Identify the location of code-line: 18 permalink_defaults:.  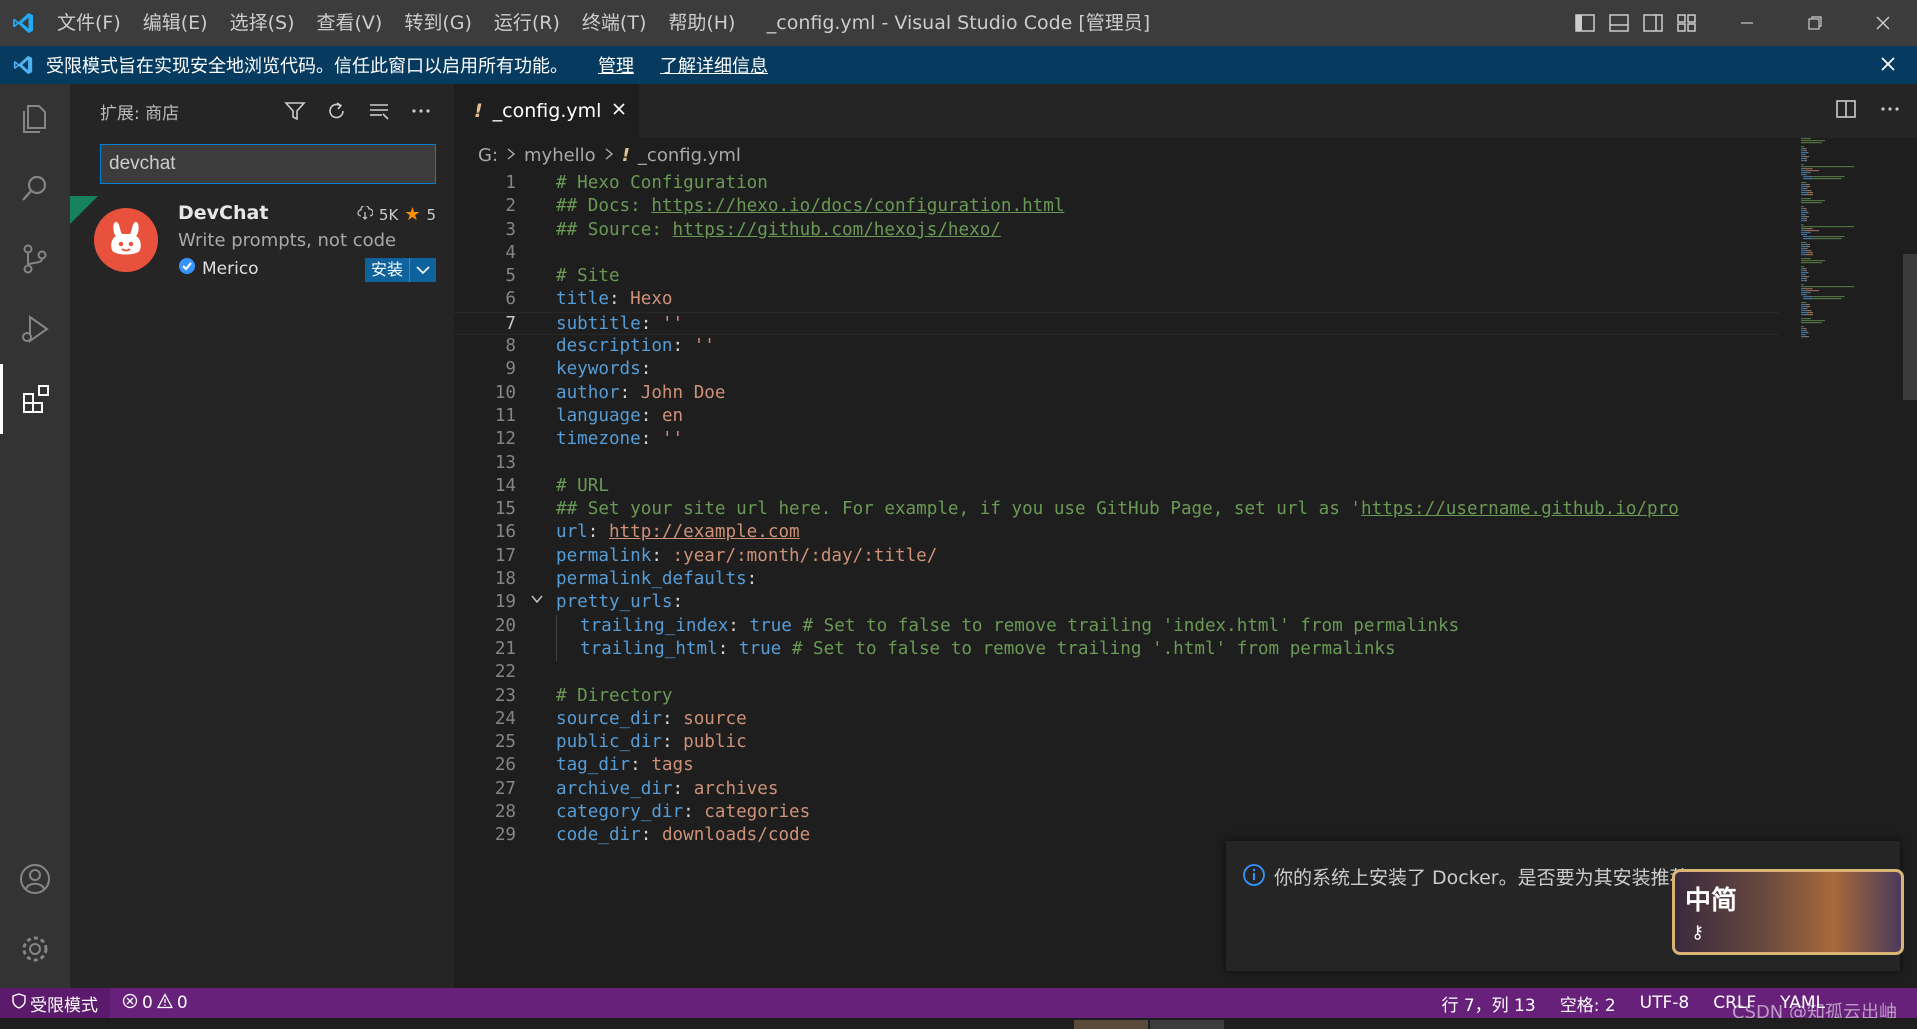
(1116, 579).